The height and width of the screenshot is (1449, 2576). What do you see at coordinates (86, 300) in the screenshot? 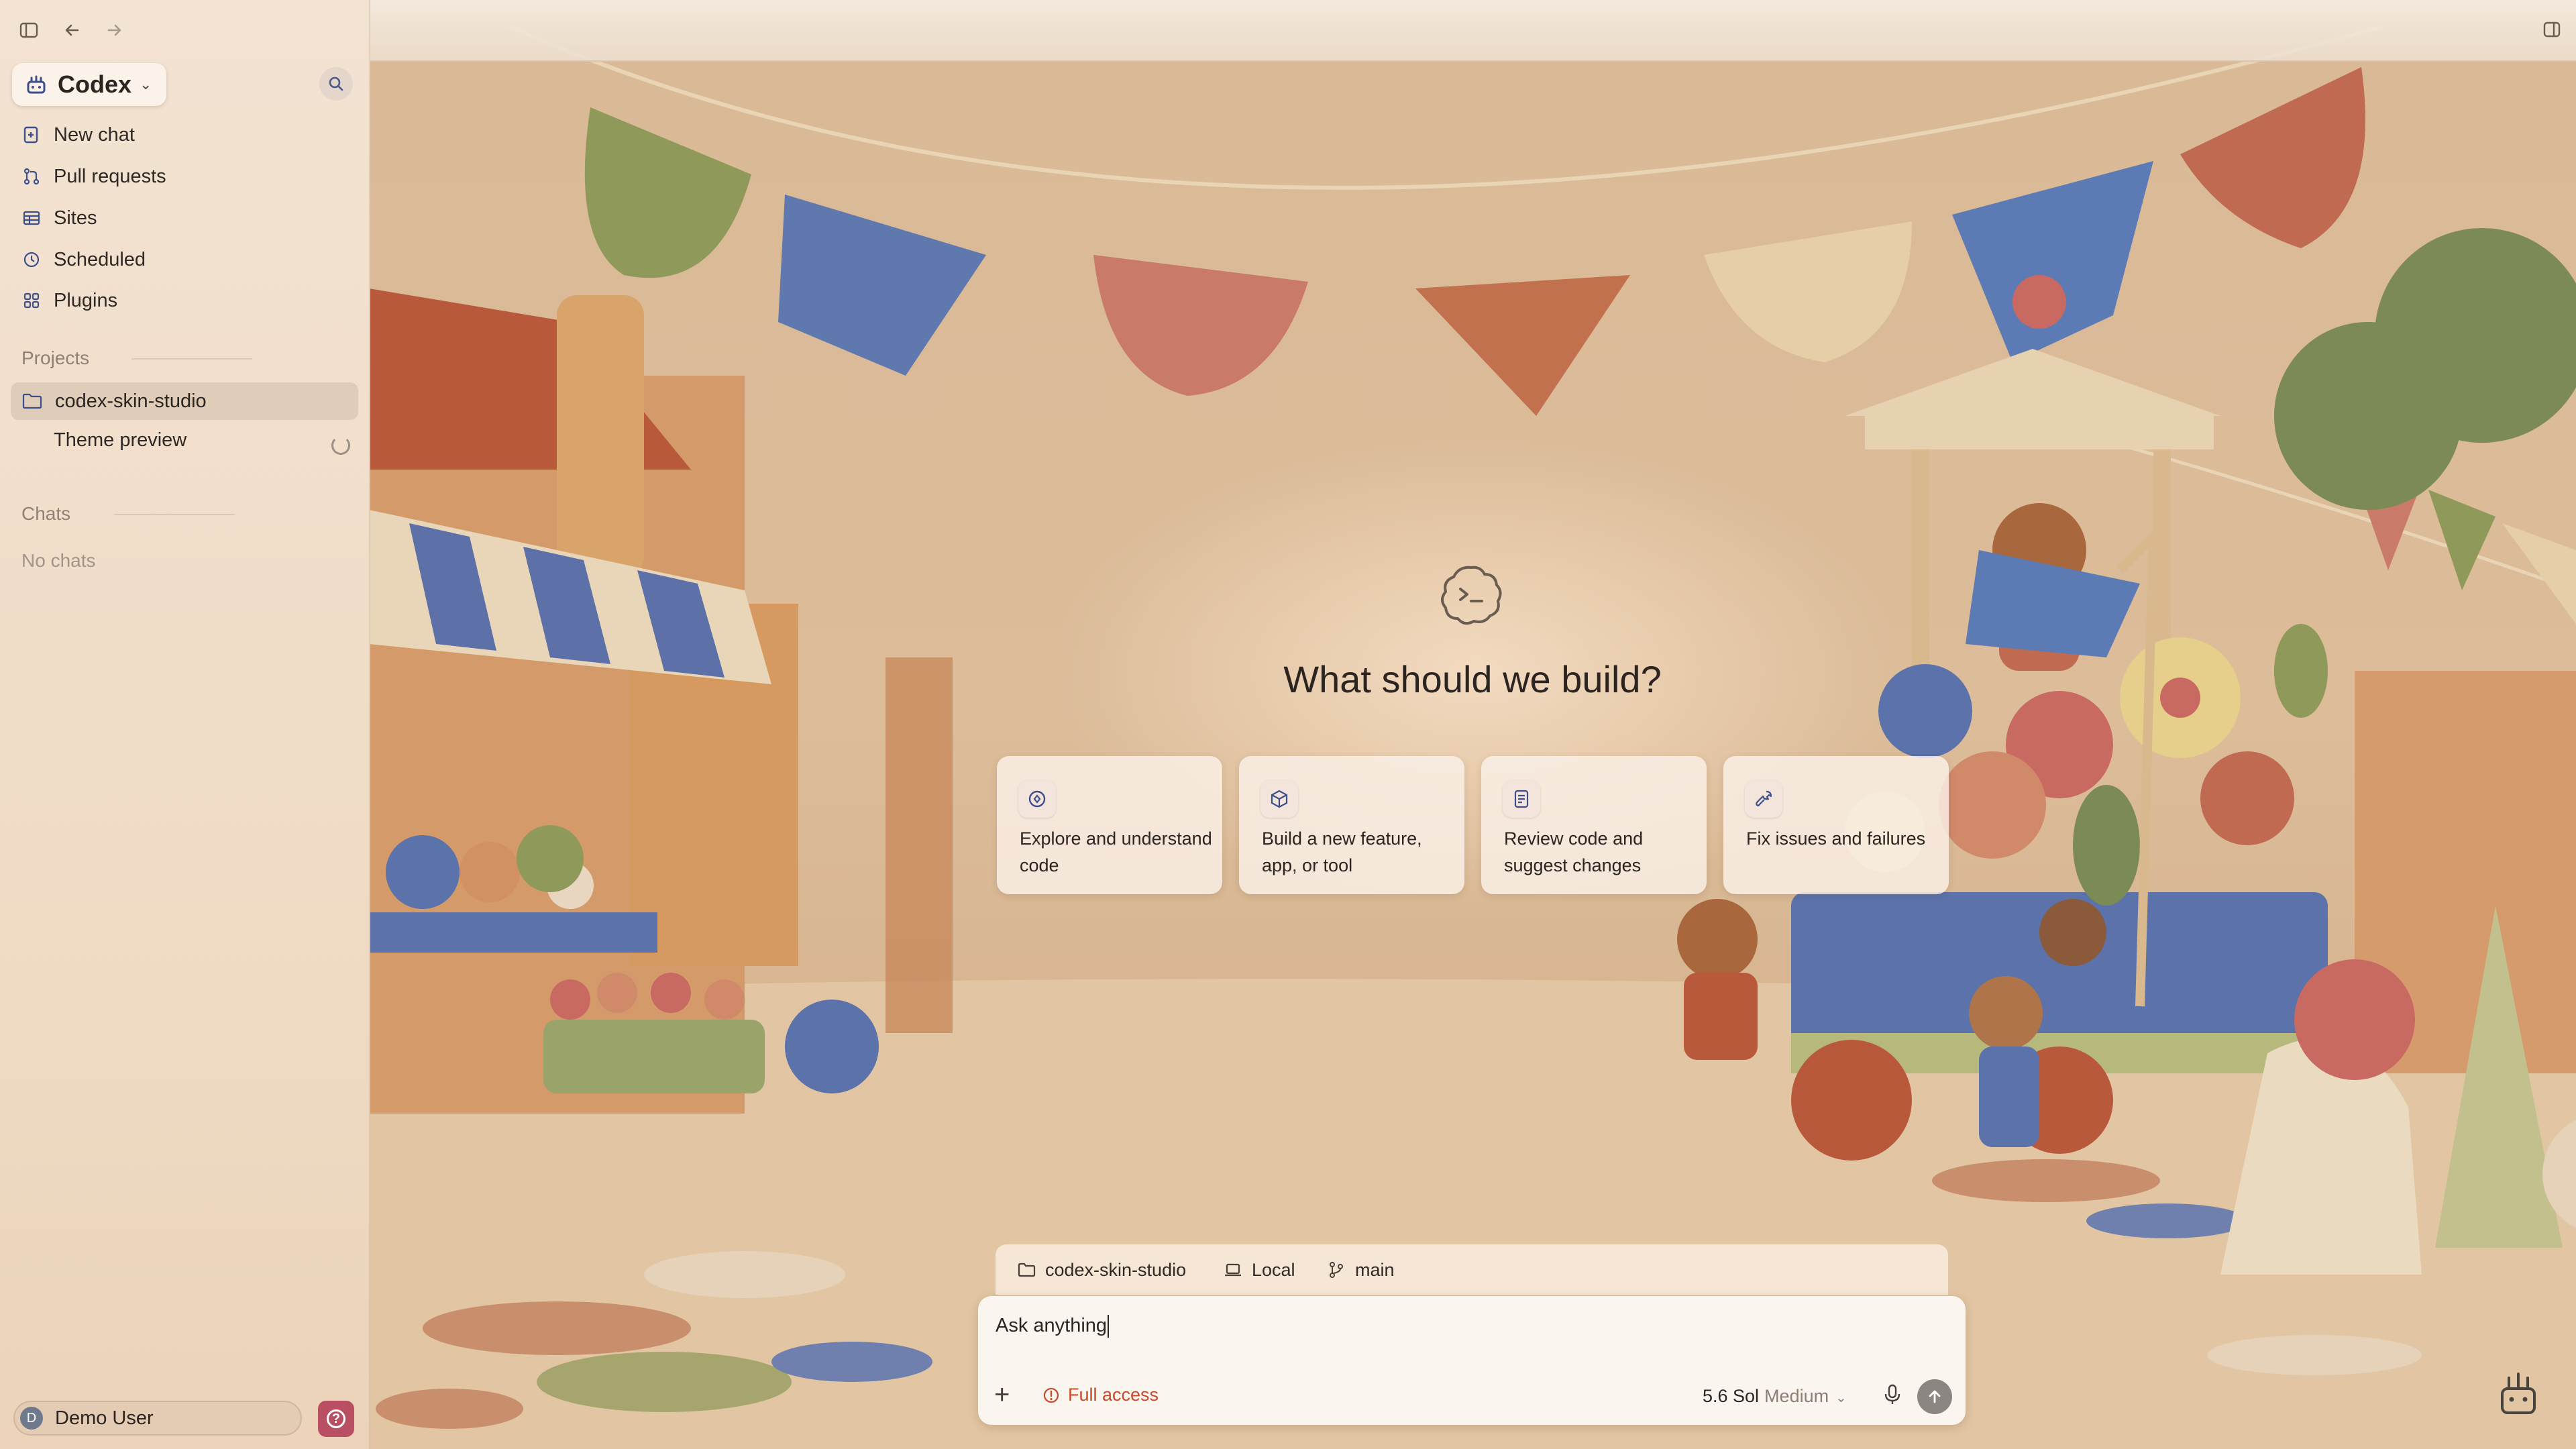
I see `sidebar-item-label: Plugins` at bounding box center [86, 300].